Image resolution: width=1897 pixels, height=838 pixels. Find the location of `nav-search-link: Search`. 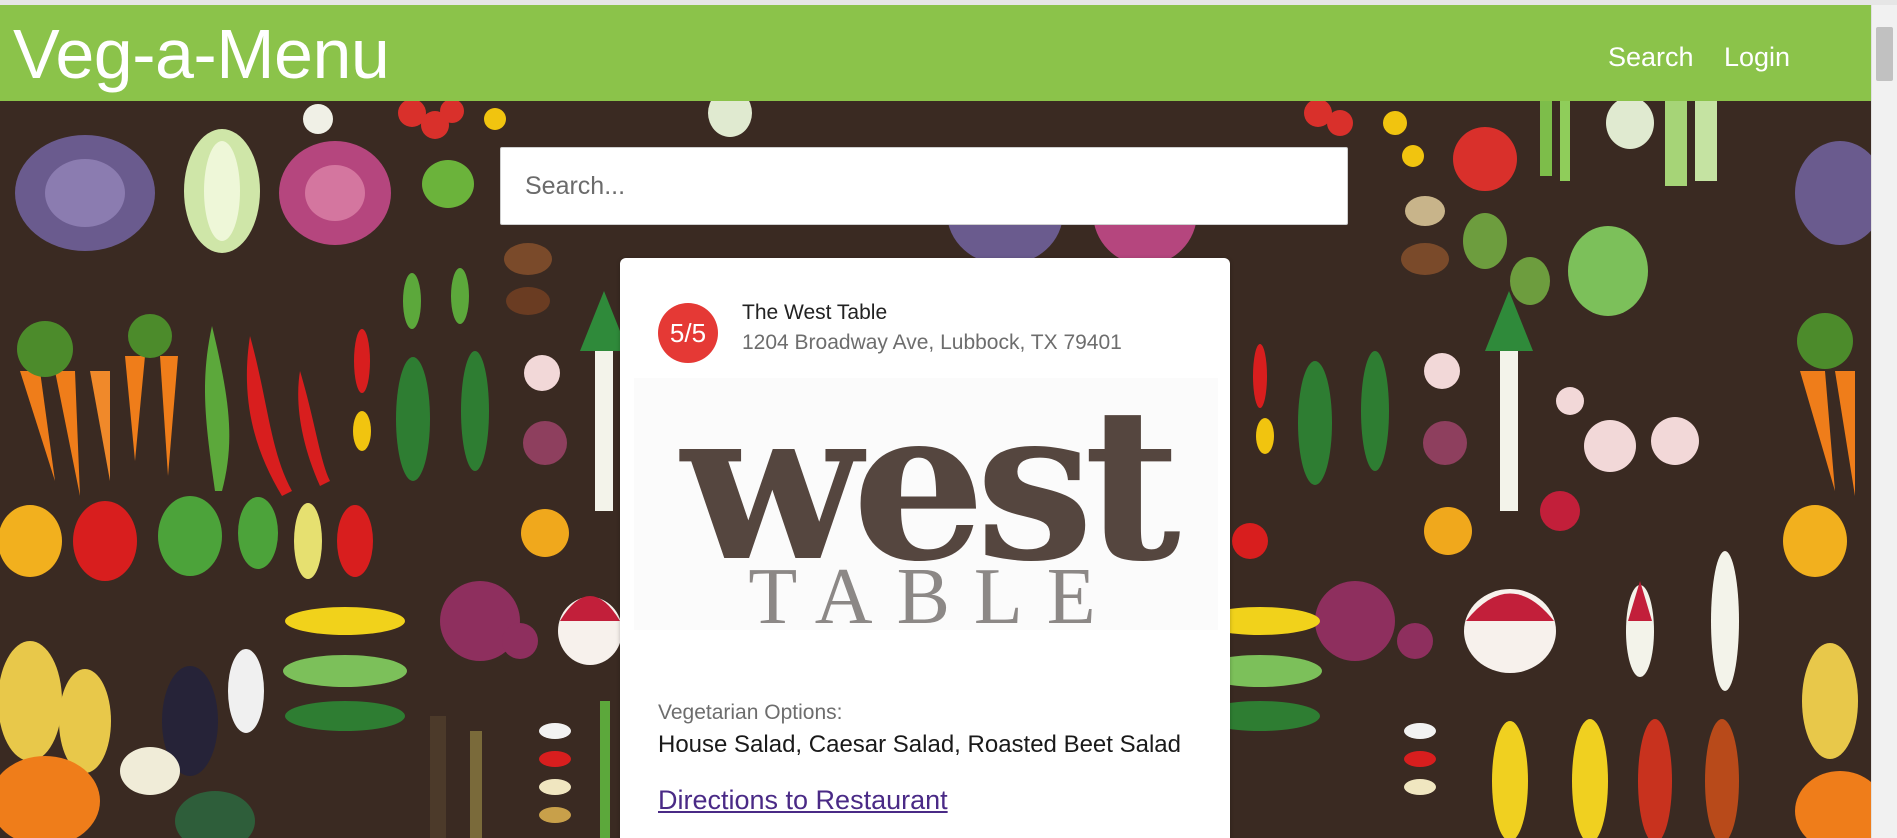

nav-search-link: Search is located at coordinates (1651, 57).